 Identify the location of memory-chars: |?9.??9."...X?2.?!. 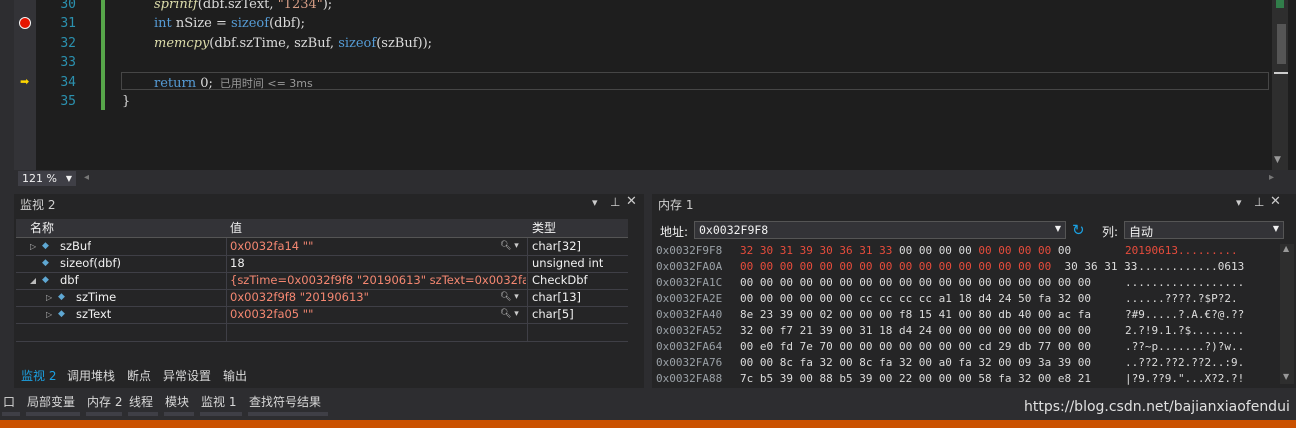
(1185, 378).